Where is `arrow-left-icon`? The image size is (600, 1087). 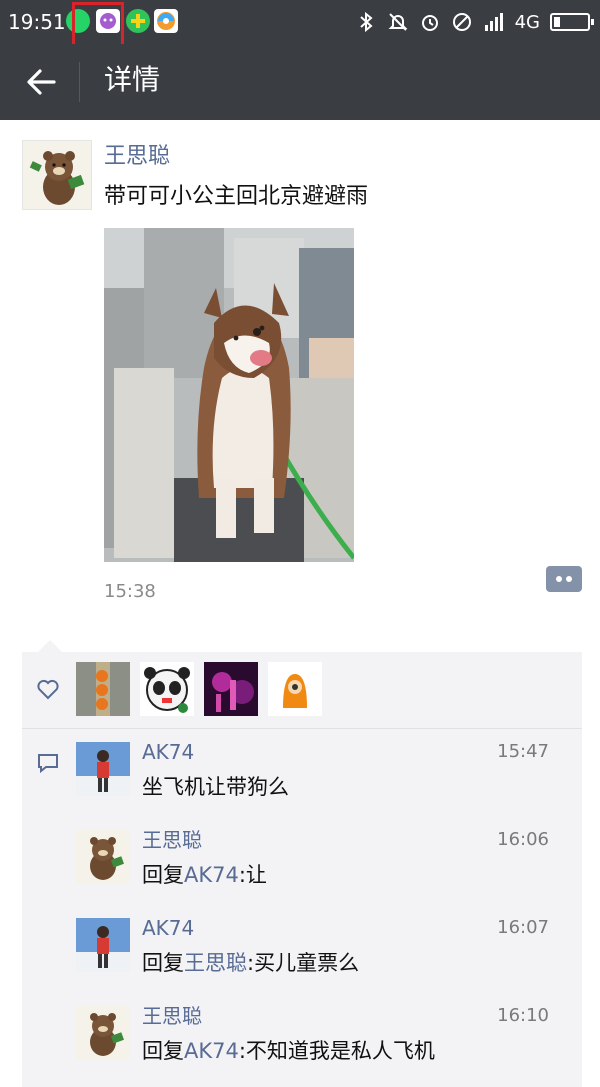
arrow-left-icon is located at coordinates (41, 82).